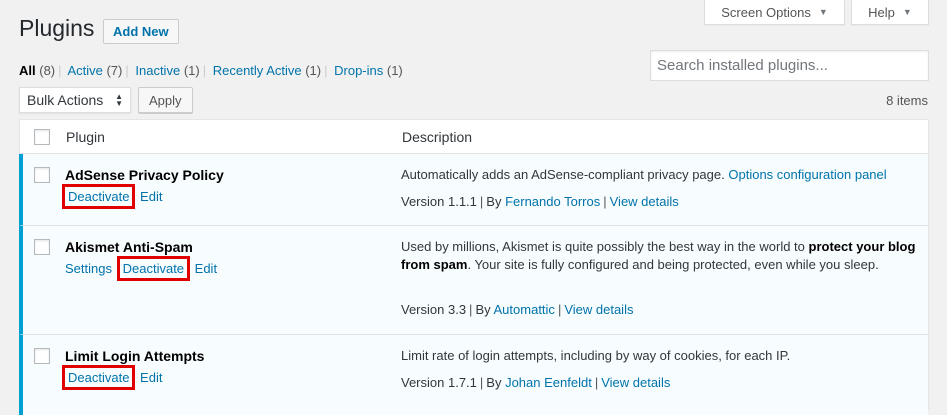 The height and width of the screenshot is (415, 947). What do you see at coordinates (394, 70) in the screenshot?
I see `filter-dropins-count: (1)` at bounding box center [394, 70].